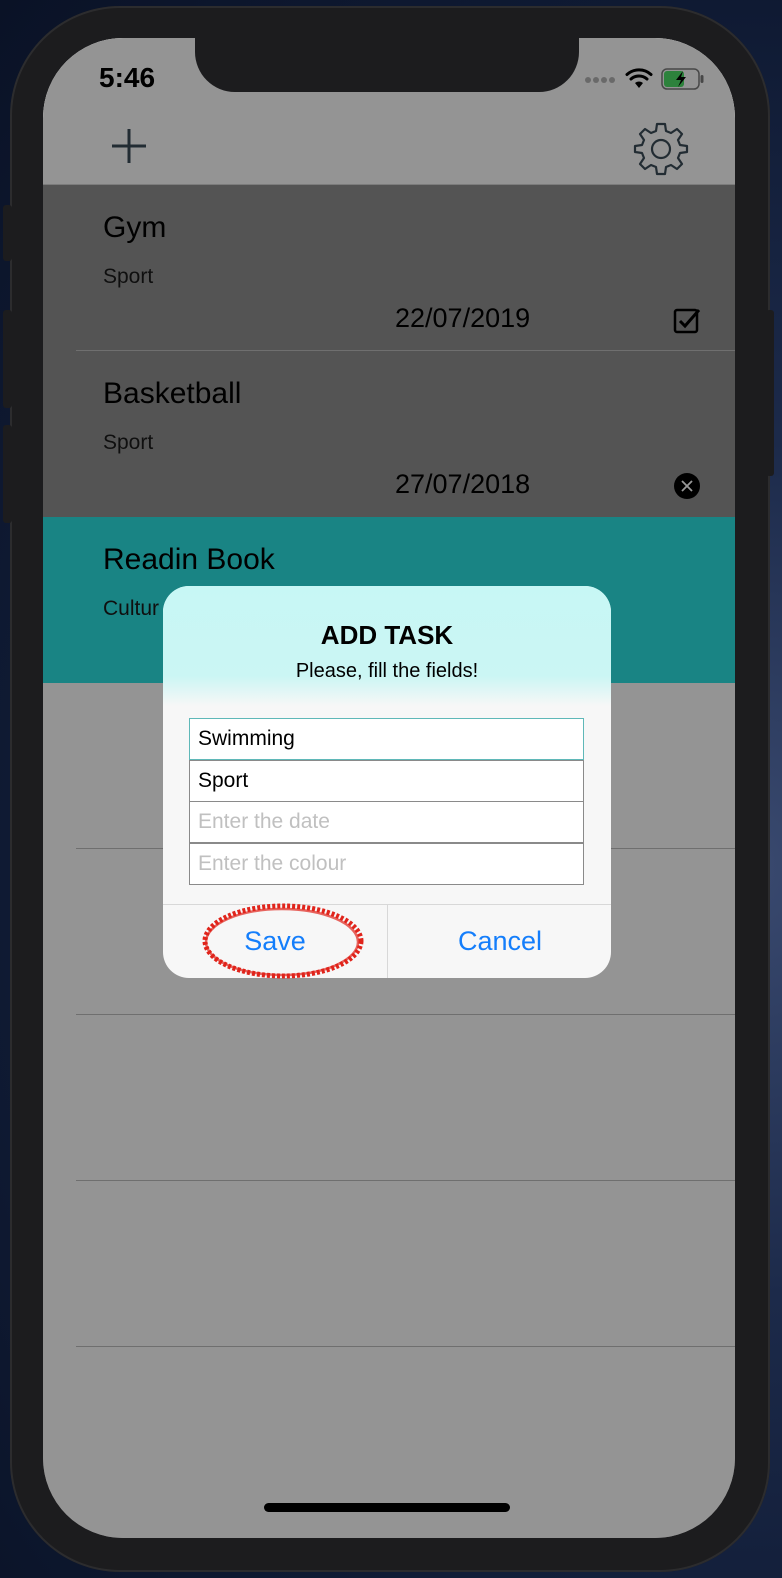 This screenshot has height=1578, width=782. Describe the element at coordinates (387, 65) in the screenshot. I see `notch` at that location.